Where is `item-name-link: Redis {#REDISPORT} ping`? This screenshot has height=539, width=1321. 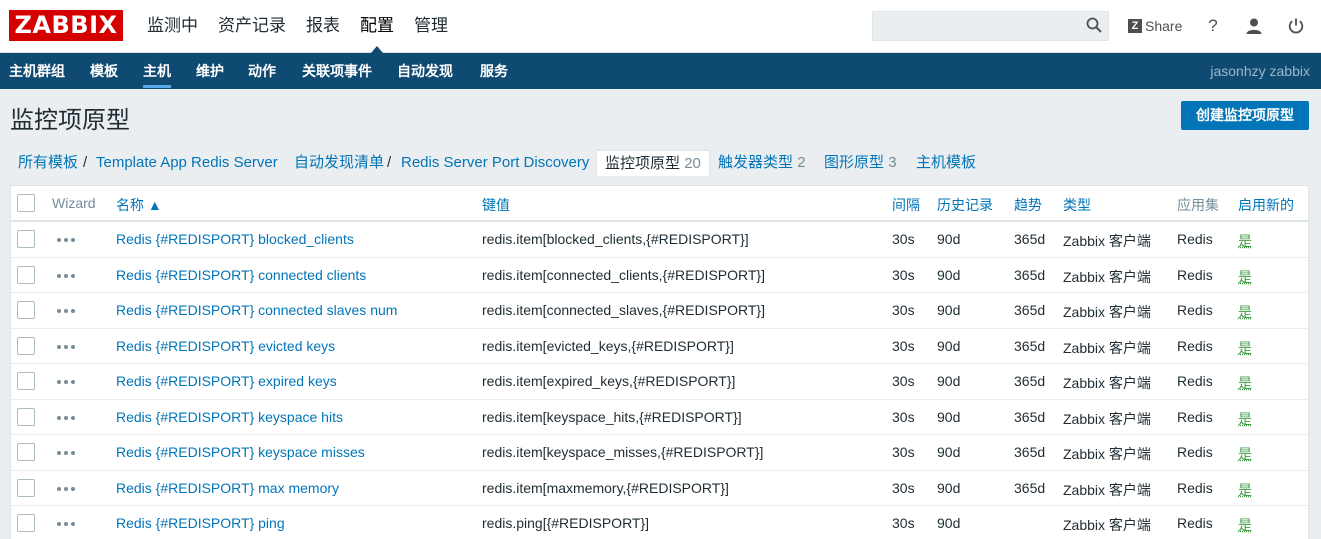 item-name-link: Redis {#REDISPORT} ping is located at coordinates (200, 523).